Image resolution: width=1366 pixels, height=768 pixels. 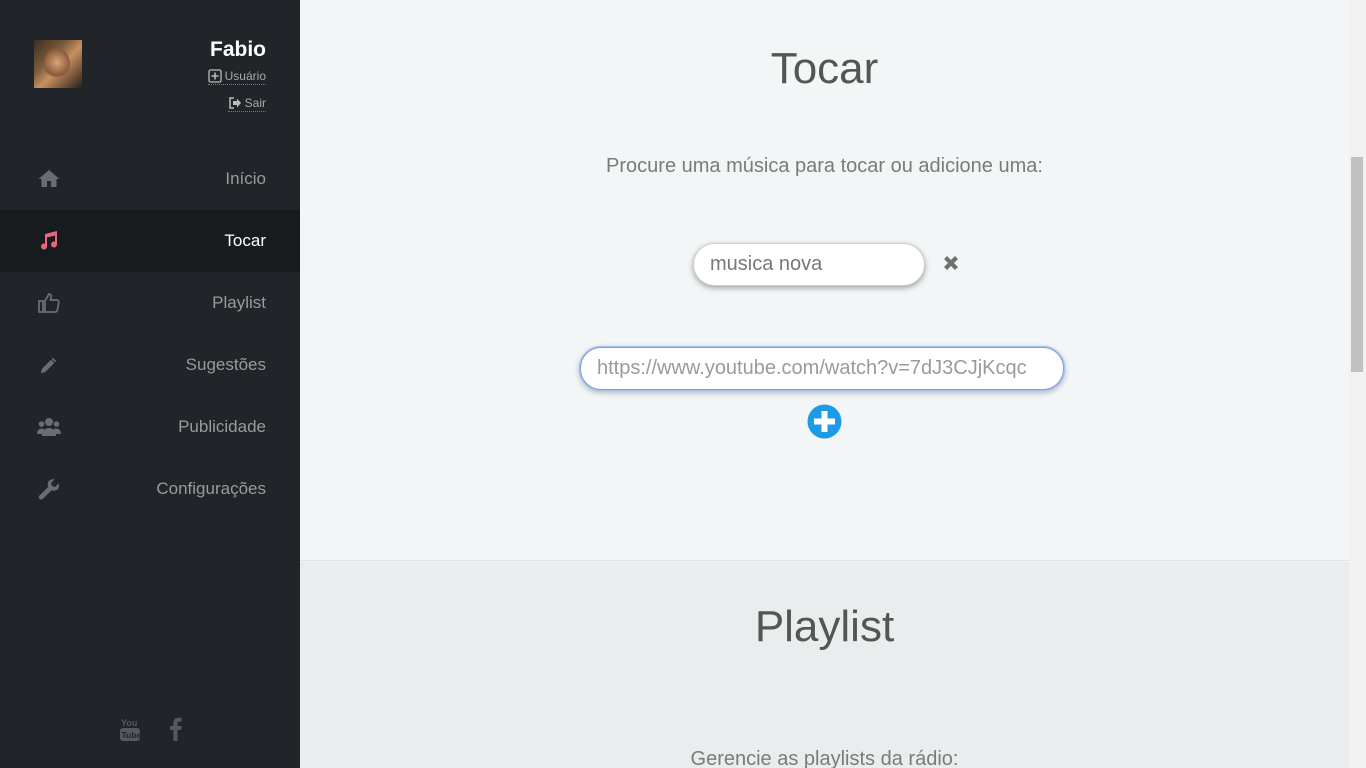 What do you see at coordinates (49, 240) in the screenshot?
I see `music-icon` at bounding box center [49, 240].